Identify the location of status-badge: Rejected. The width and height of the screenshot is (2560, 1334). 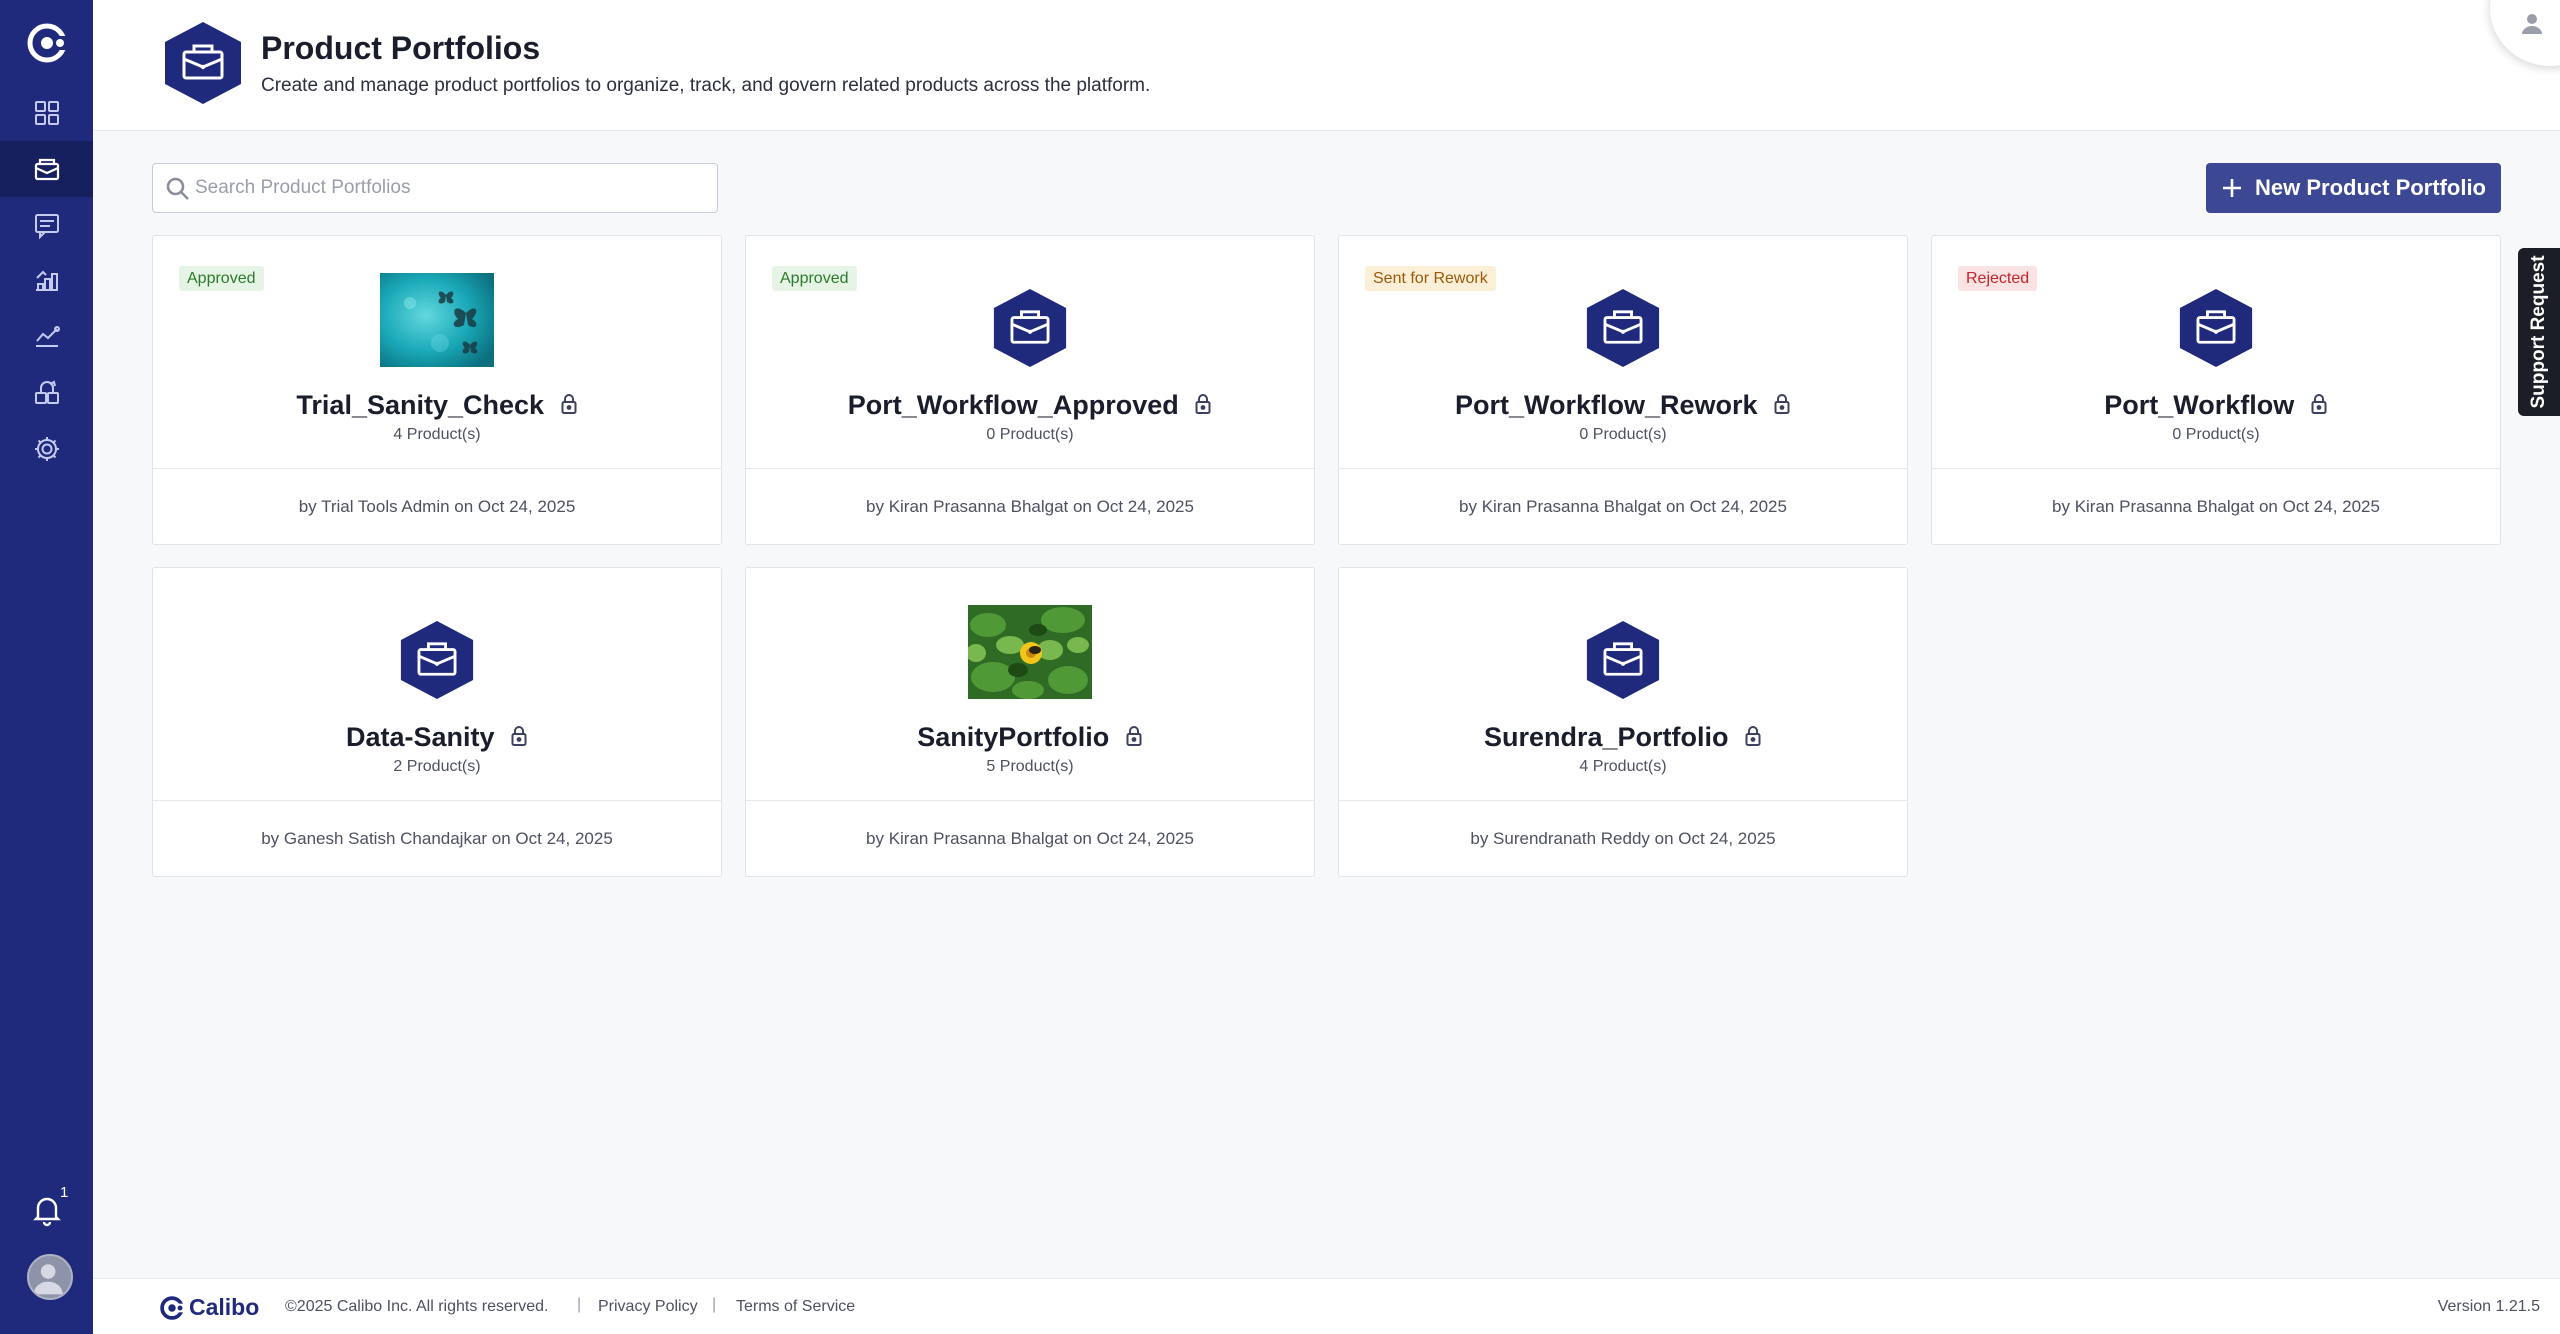
(1998, 278).